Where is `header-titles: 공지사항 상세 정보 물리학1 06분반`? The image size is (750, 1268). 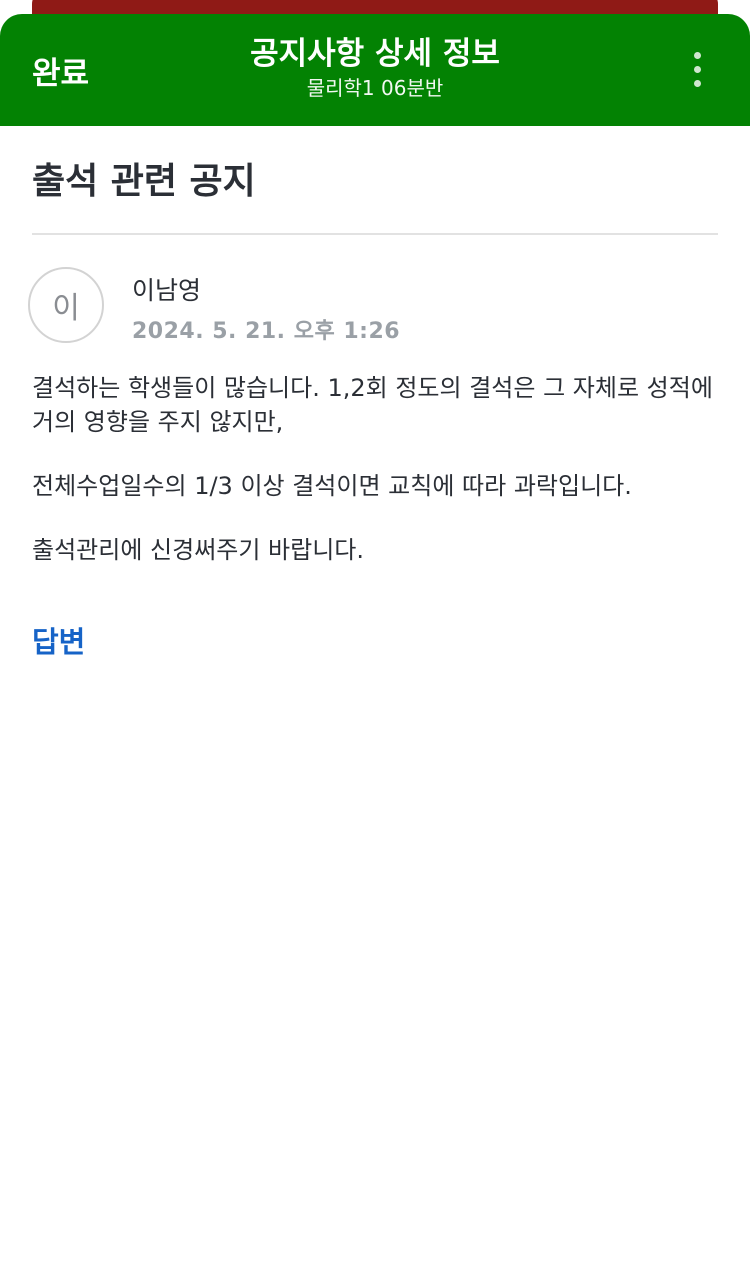 header-titles: 공지사항 상세 정보 물리학1 06분반 is located at coordinates (375, 68).